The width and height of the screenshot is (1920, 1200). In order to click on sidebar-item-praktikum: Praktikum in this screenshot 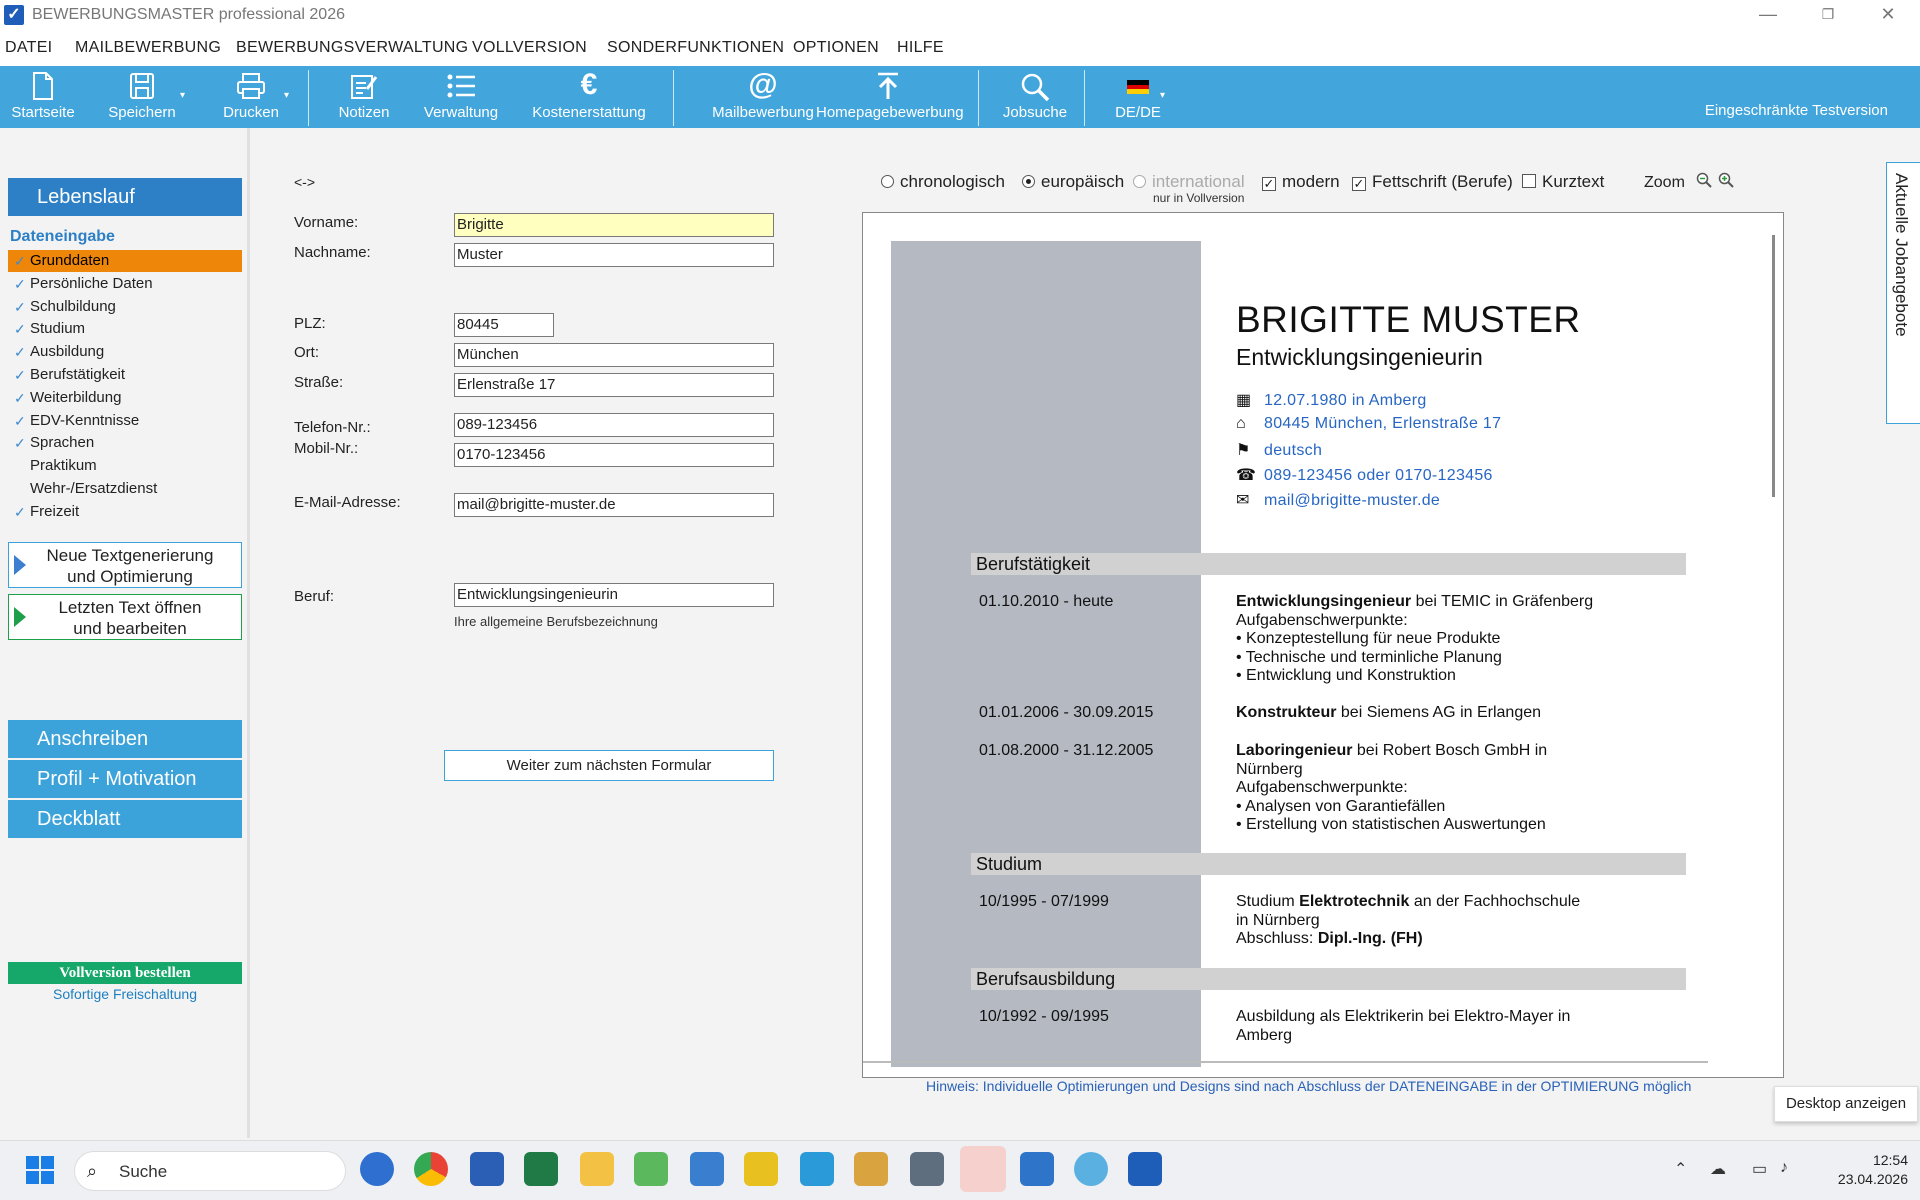, I will do `click(125, 466)`.